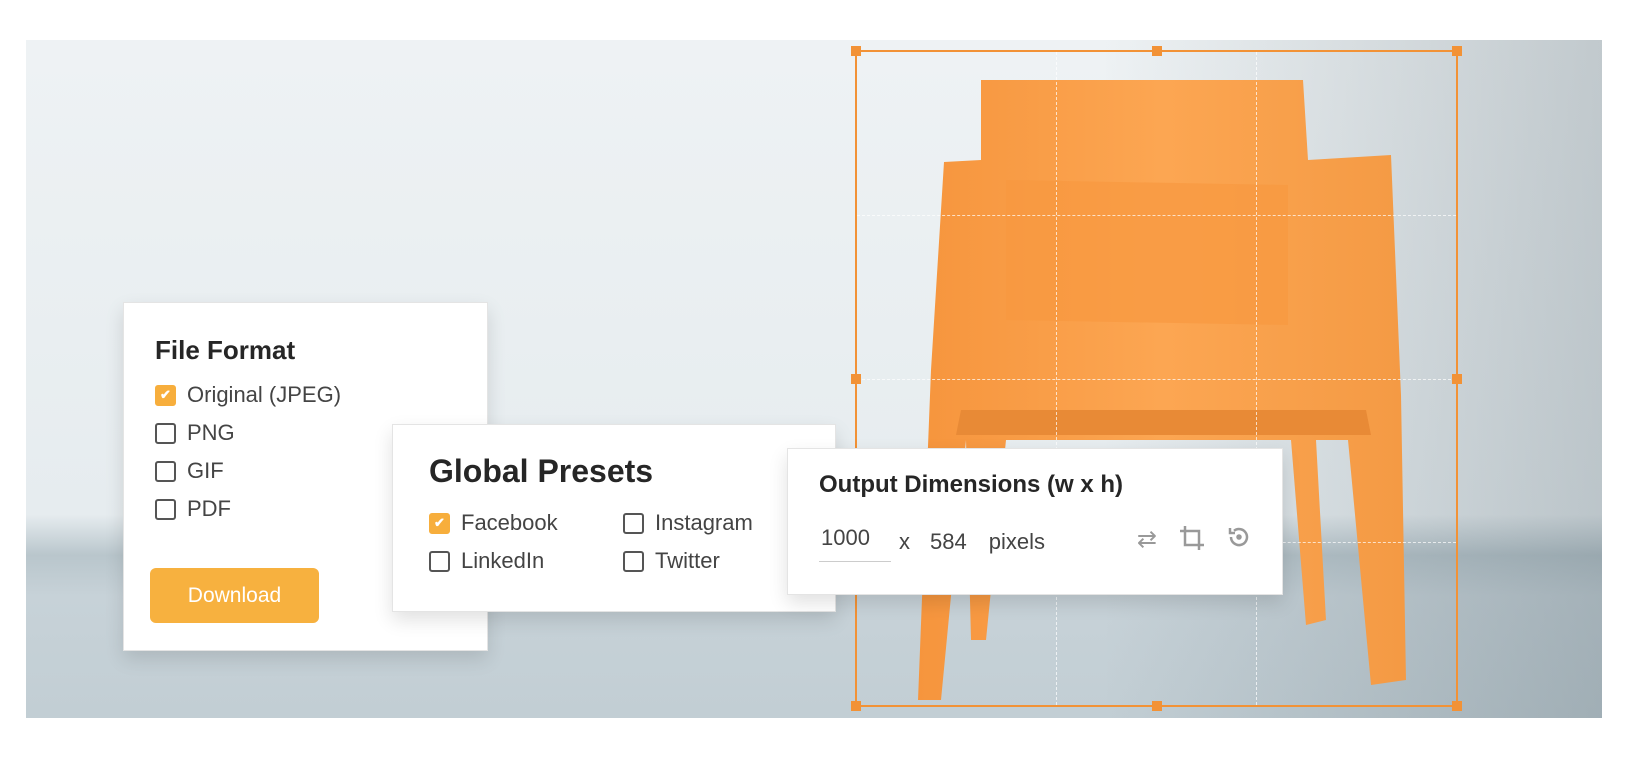 The image size is (1630, 760). I want to click on checkbox-facebook: ✔ Facebook, so click(526, 523).